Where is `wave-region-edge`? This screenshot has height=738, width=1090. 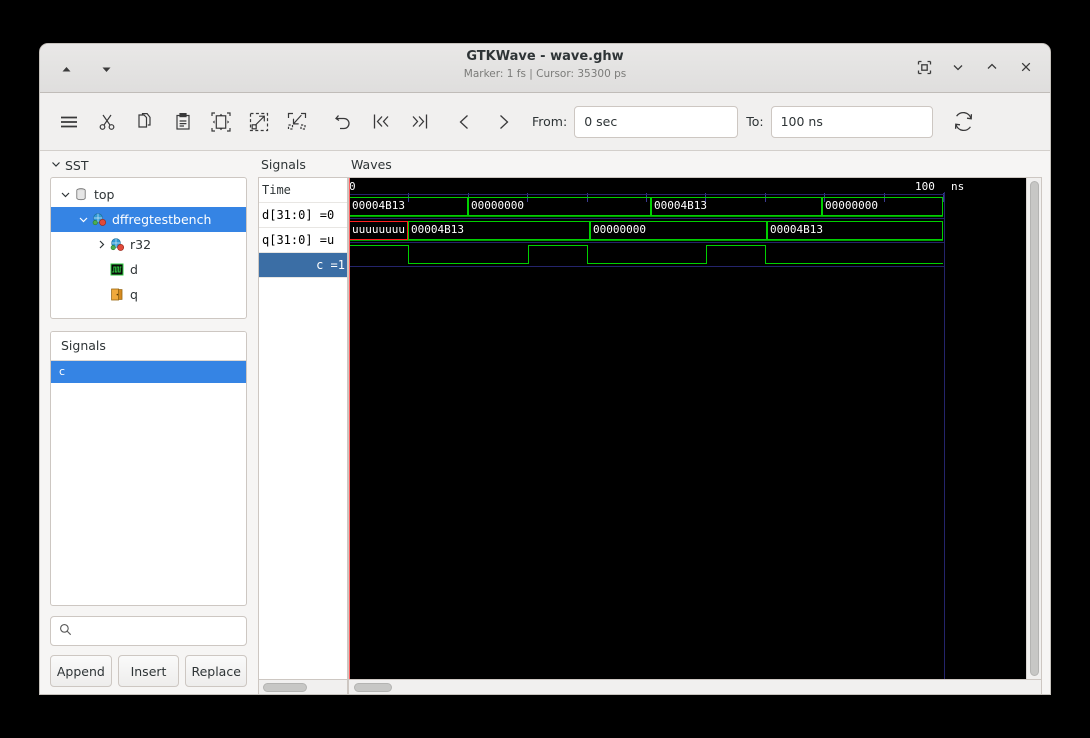
wave-region-edge is located at coordinates (944, 435).